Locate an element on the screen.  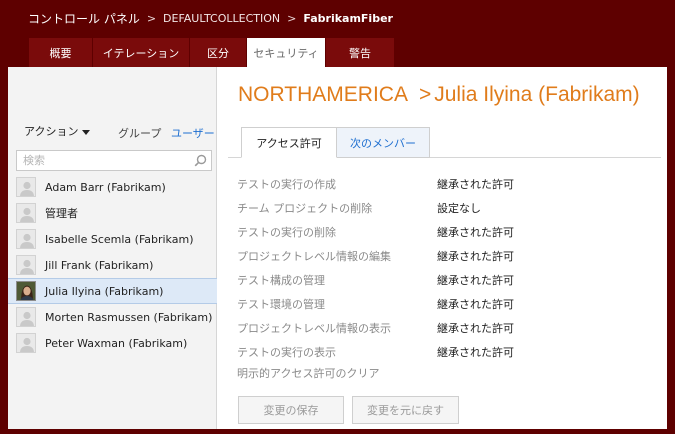
search-box is located at coordinates (114, 160).